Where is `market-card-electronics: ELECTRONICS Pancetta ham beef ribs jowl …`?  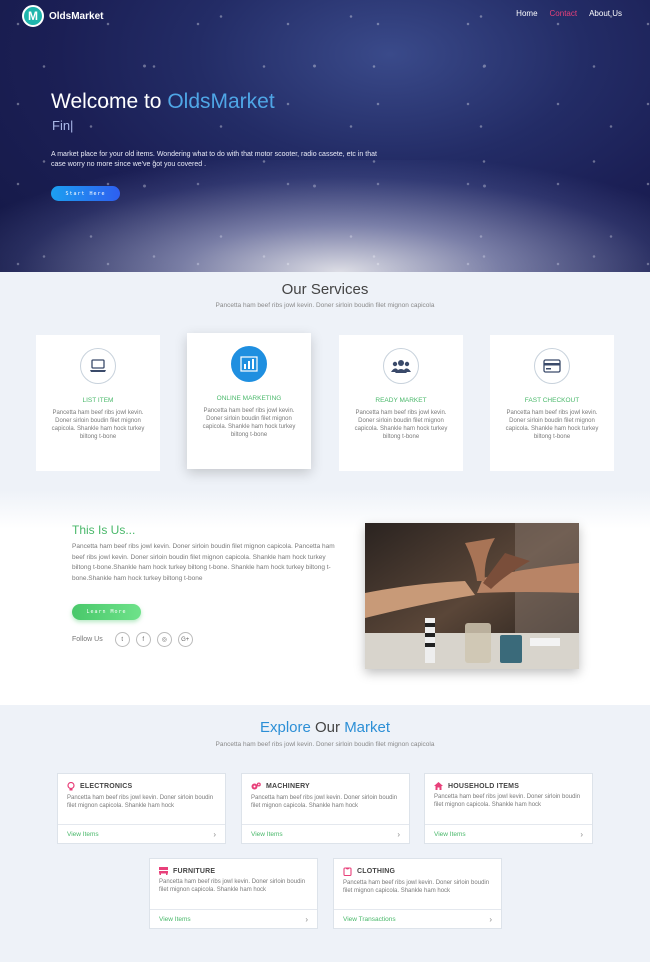 market-card-electronics: ELECTRONICS Pancetta ham beef ribs jowl … is located at coordinates (141, 808).